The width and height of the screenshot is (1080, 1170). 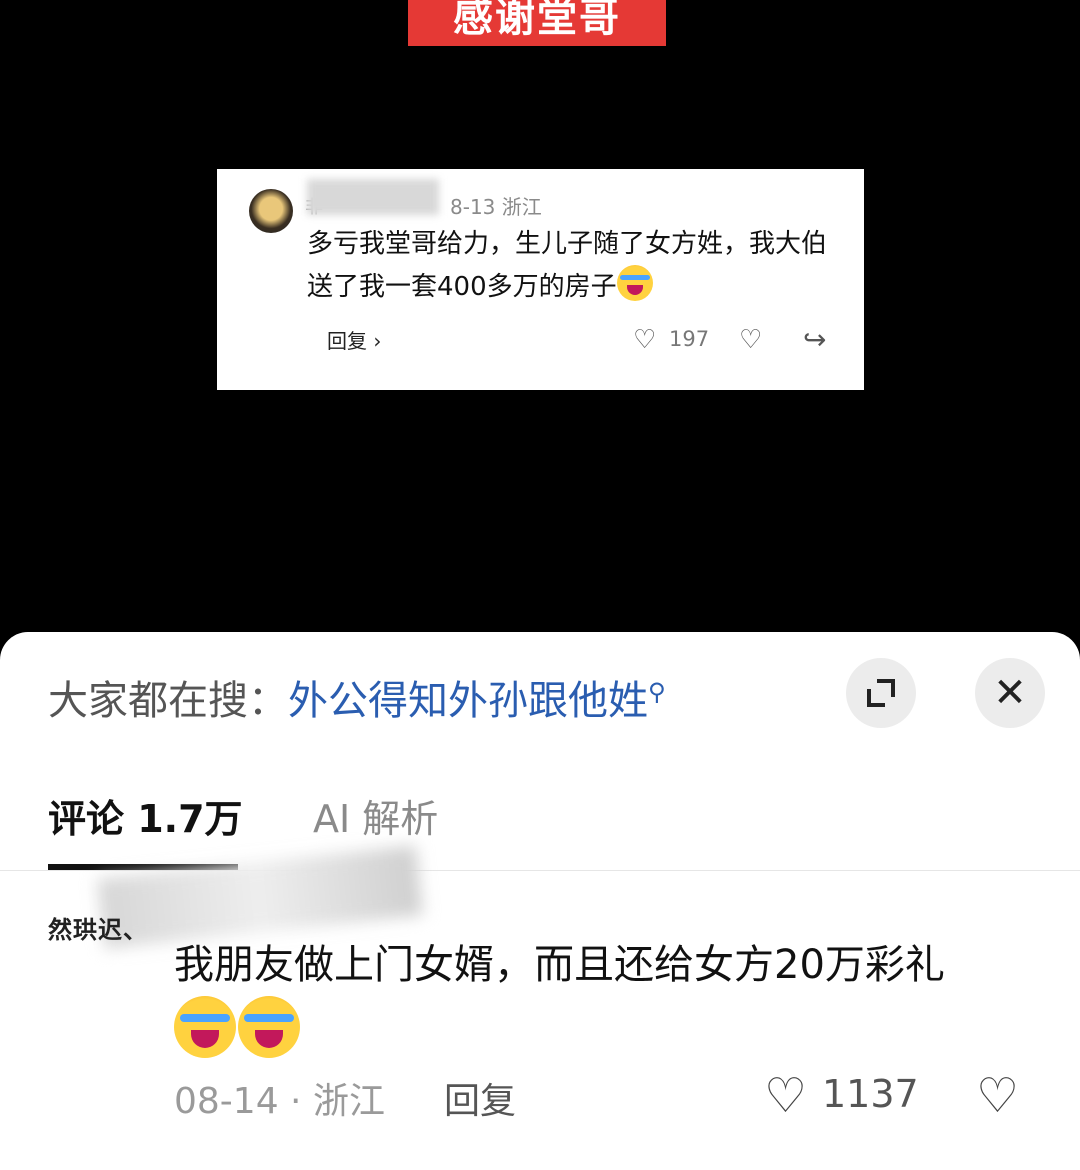 I want to click on like-count: 1137, so click(x=870, y=1094).